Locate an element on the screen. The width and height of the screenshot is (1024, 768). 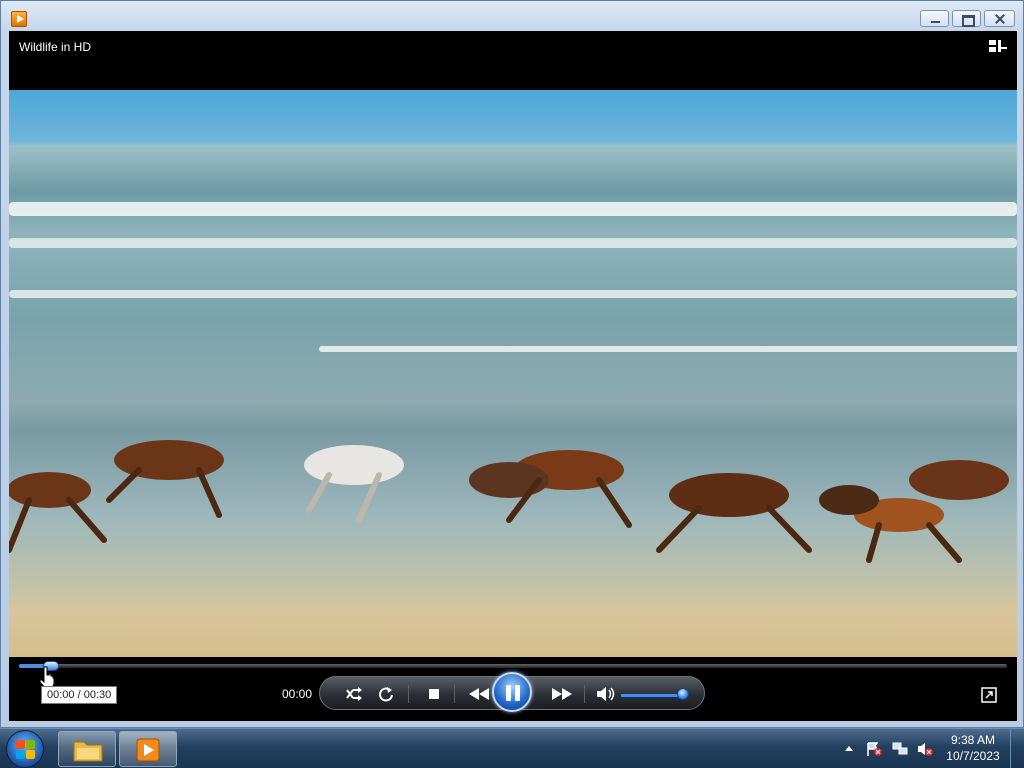
pause-button is located at coordinates (512, 692).